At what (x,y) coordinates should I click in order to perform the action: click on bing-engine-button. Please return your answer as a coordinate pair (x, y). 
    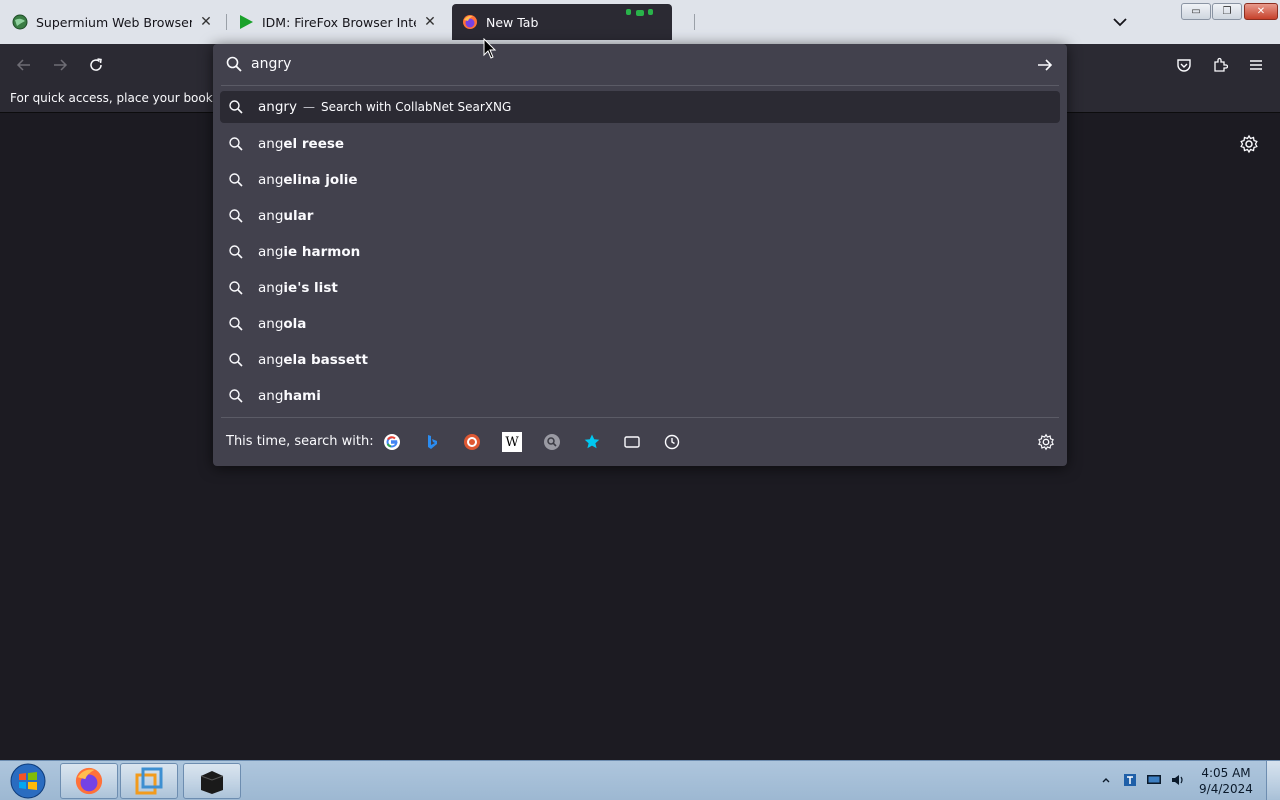
    Looking at the image, I should click on (432, 442).